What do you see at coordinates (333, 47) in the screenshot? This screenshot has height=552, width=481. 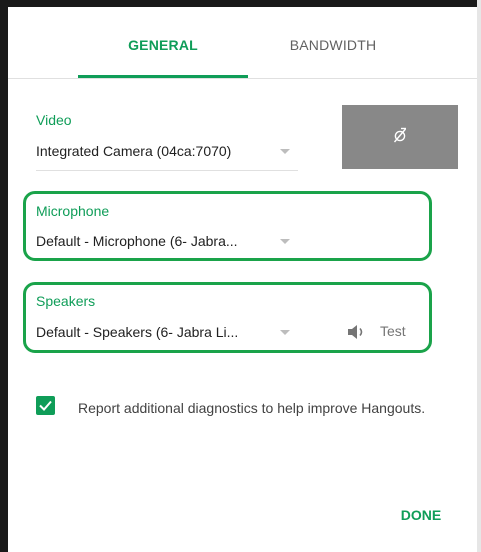 I see `tab-bandwidth: BANDWIDTH` at bounding box center [333, 47].